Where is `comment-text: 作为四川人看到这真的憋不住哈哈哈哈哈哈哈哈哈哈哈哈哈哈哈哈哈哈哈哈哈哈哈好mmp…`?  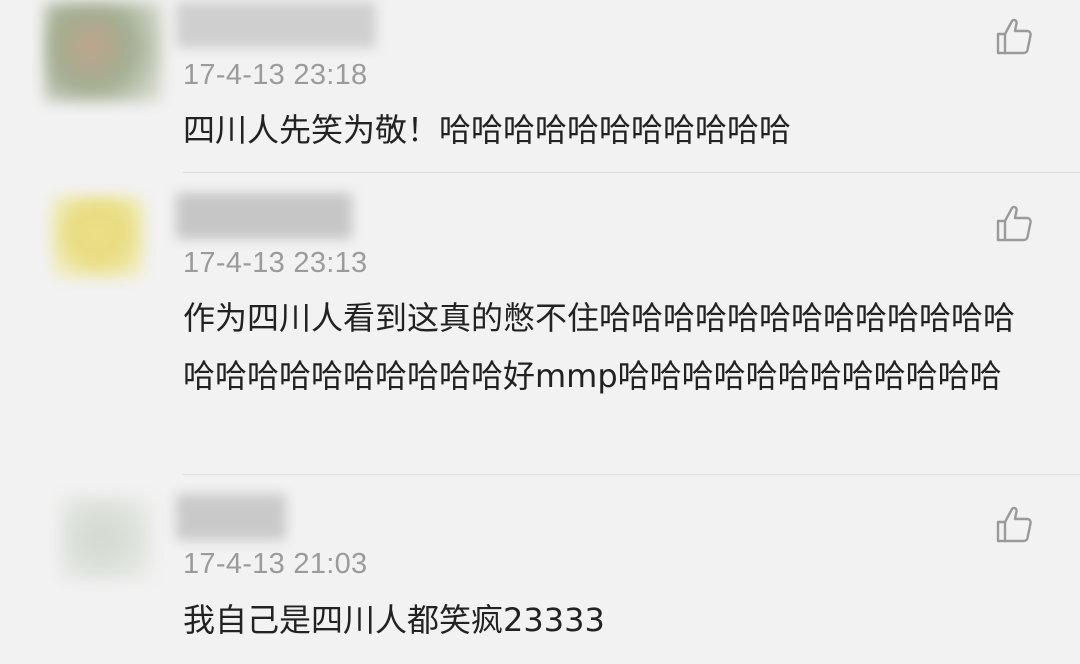
comment-text: 作为四川人看到这真的憋不住哈哈哈哈哈哈哈哈哈哈哈哈哈哈哈哈哈哈哈哈哈哈哈好mmp… is located at coordinates (599, 347).